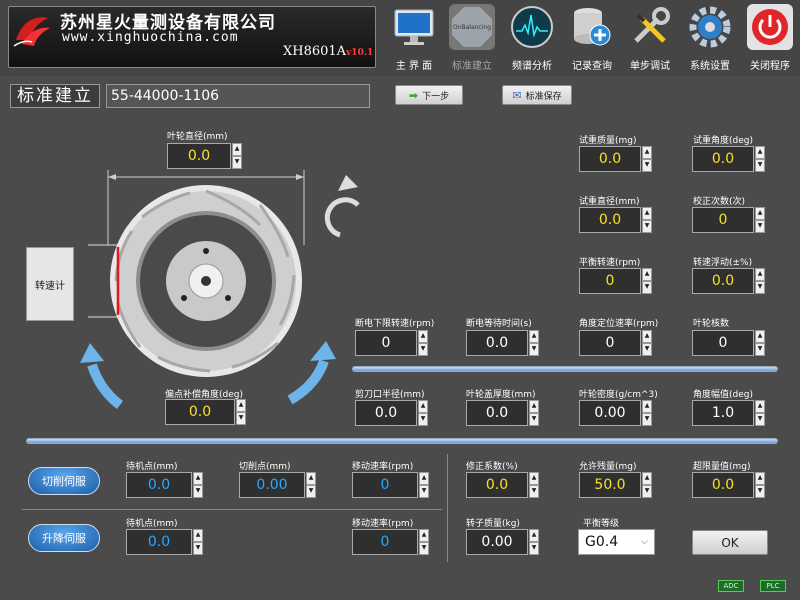 The height and width of the screenshot is (600, 800). I want to click on limit-field: 0.0 ▲ ▼, so click(728, 485).